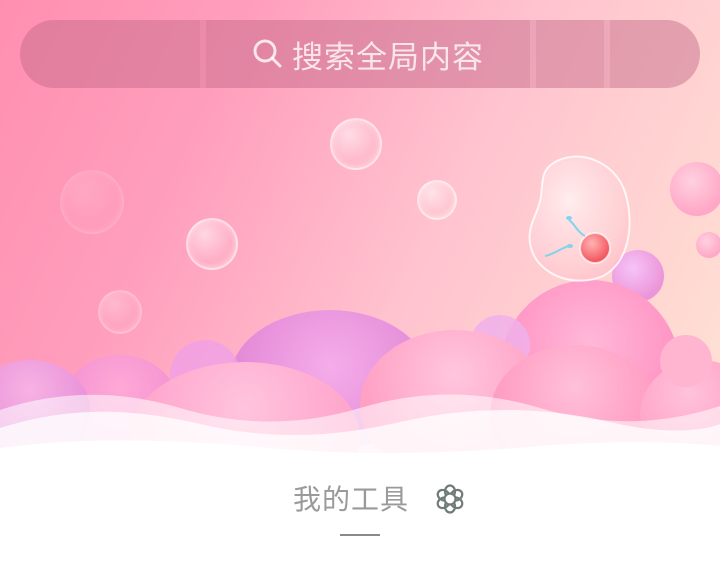  What do you see at coordinates (360, 432) in the screenshot?
I see `wave-decoration` at bounding box center [360, 432].